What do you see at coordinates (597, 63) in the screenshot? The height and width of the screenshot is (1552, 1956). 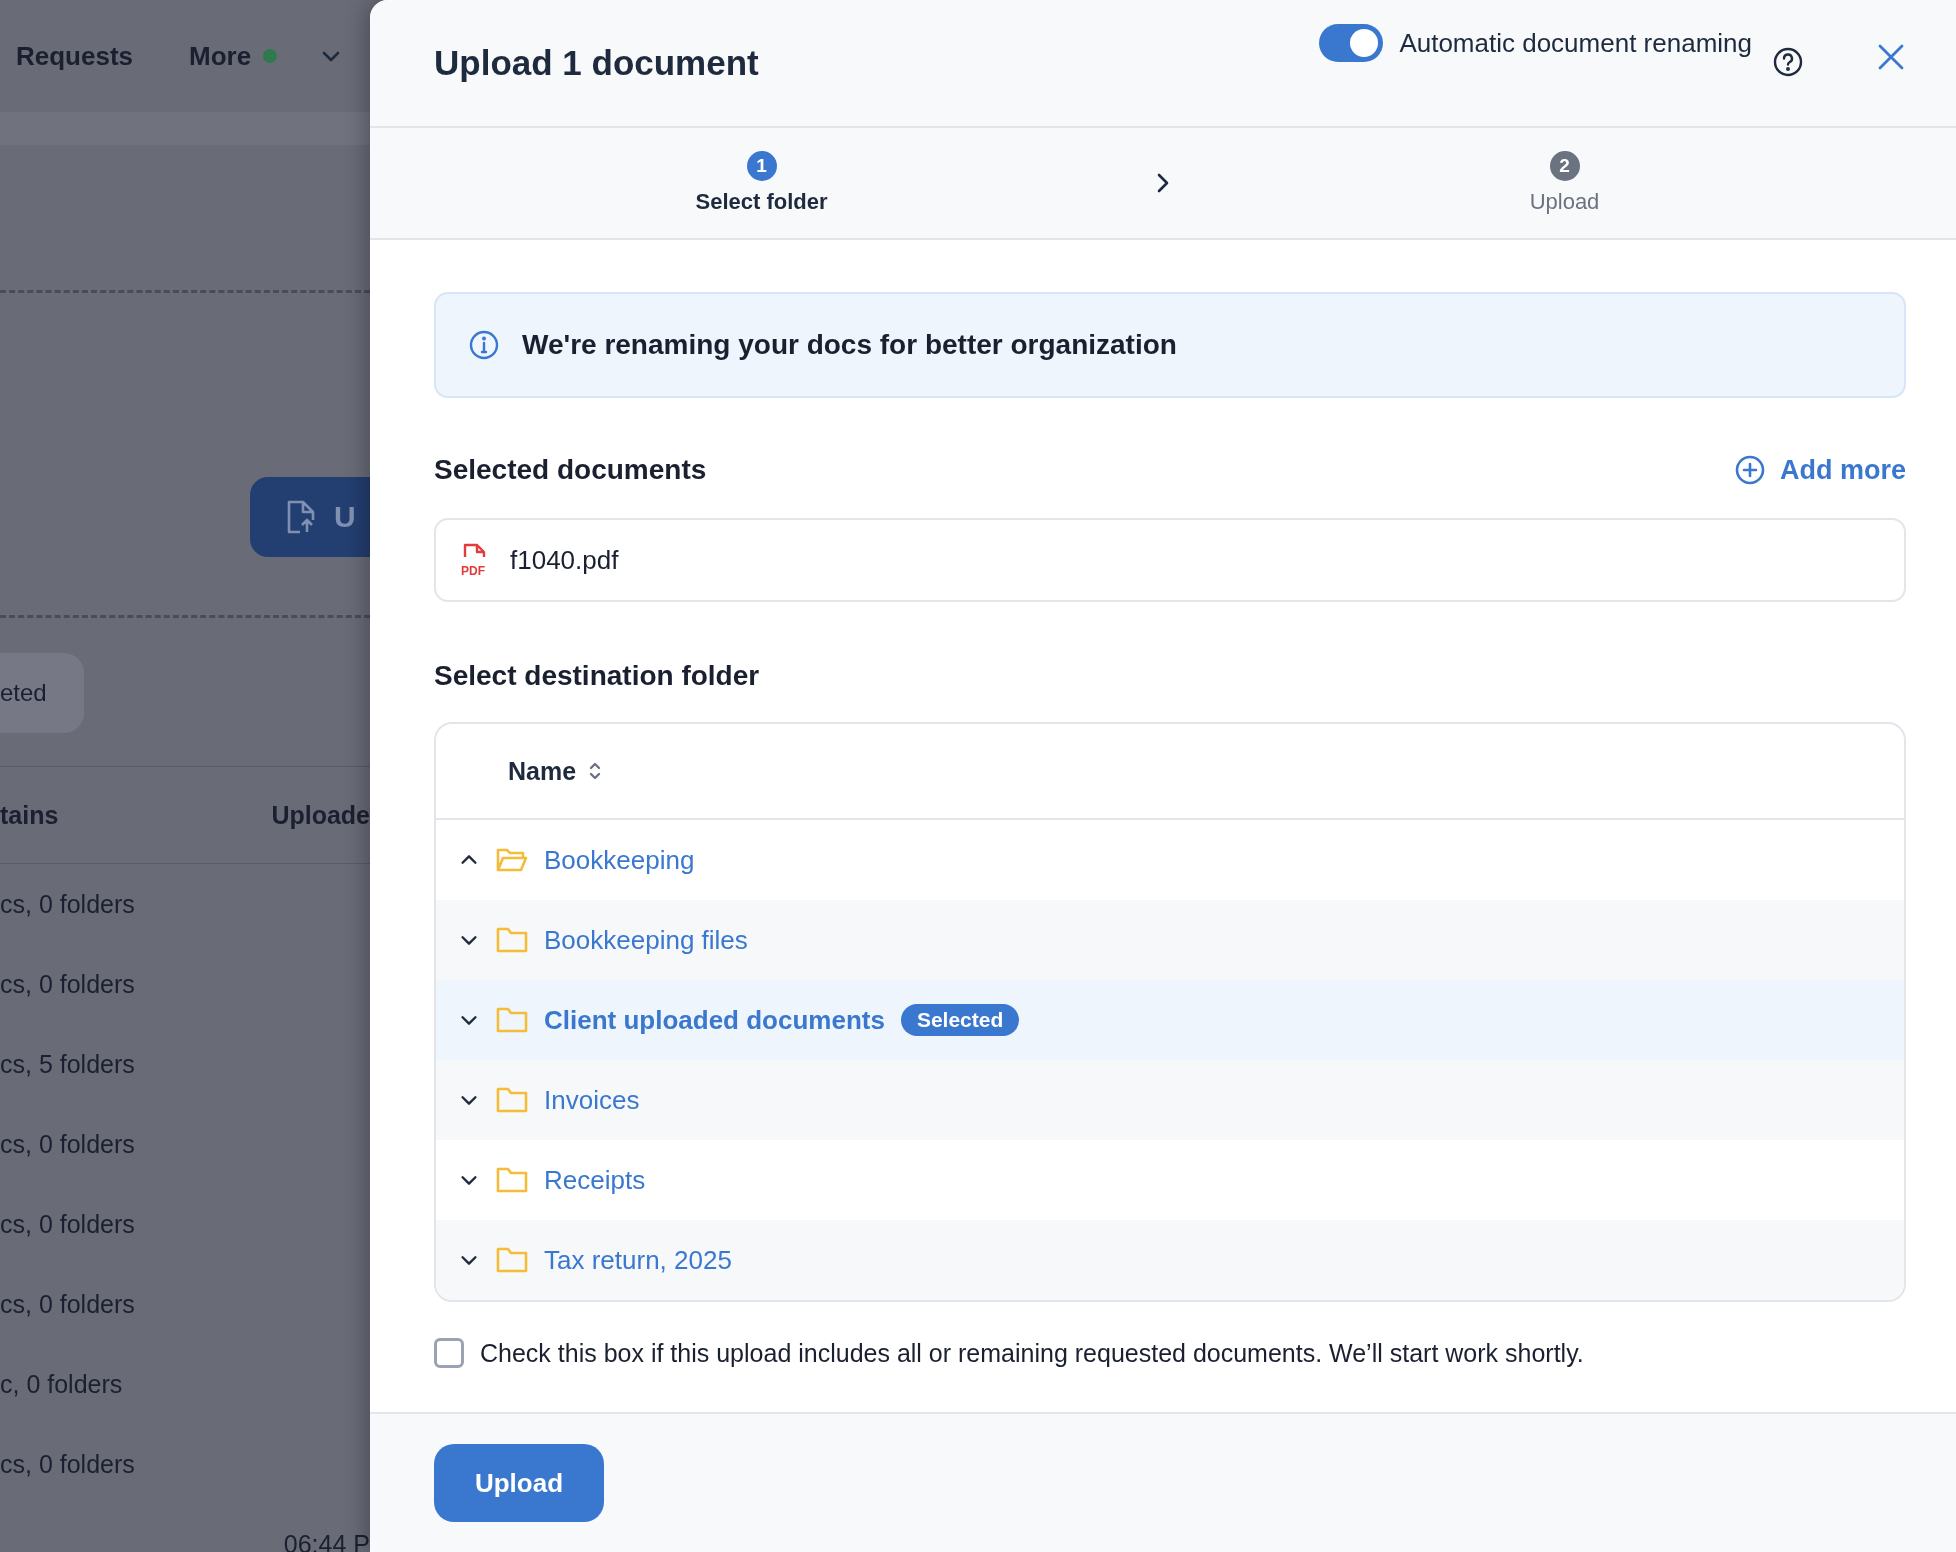 I see `dialog-title: Upload 1 document` at bounding box center [597, 63].